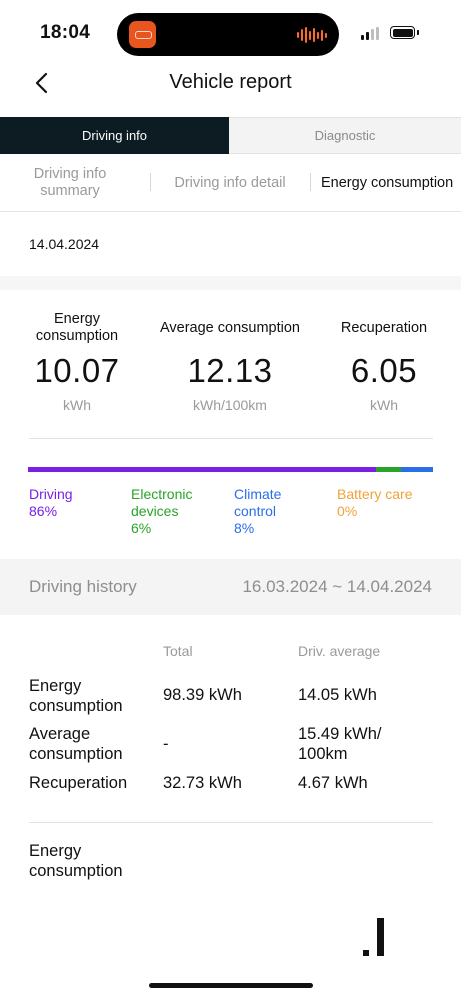 This screenshot has width=461, height=998. I want to click on audio-wave-icon, so click(312, 35).